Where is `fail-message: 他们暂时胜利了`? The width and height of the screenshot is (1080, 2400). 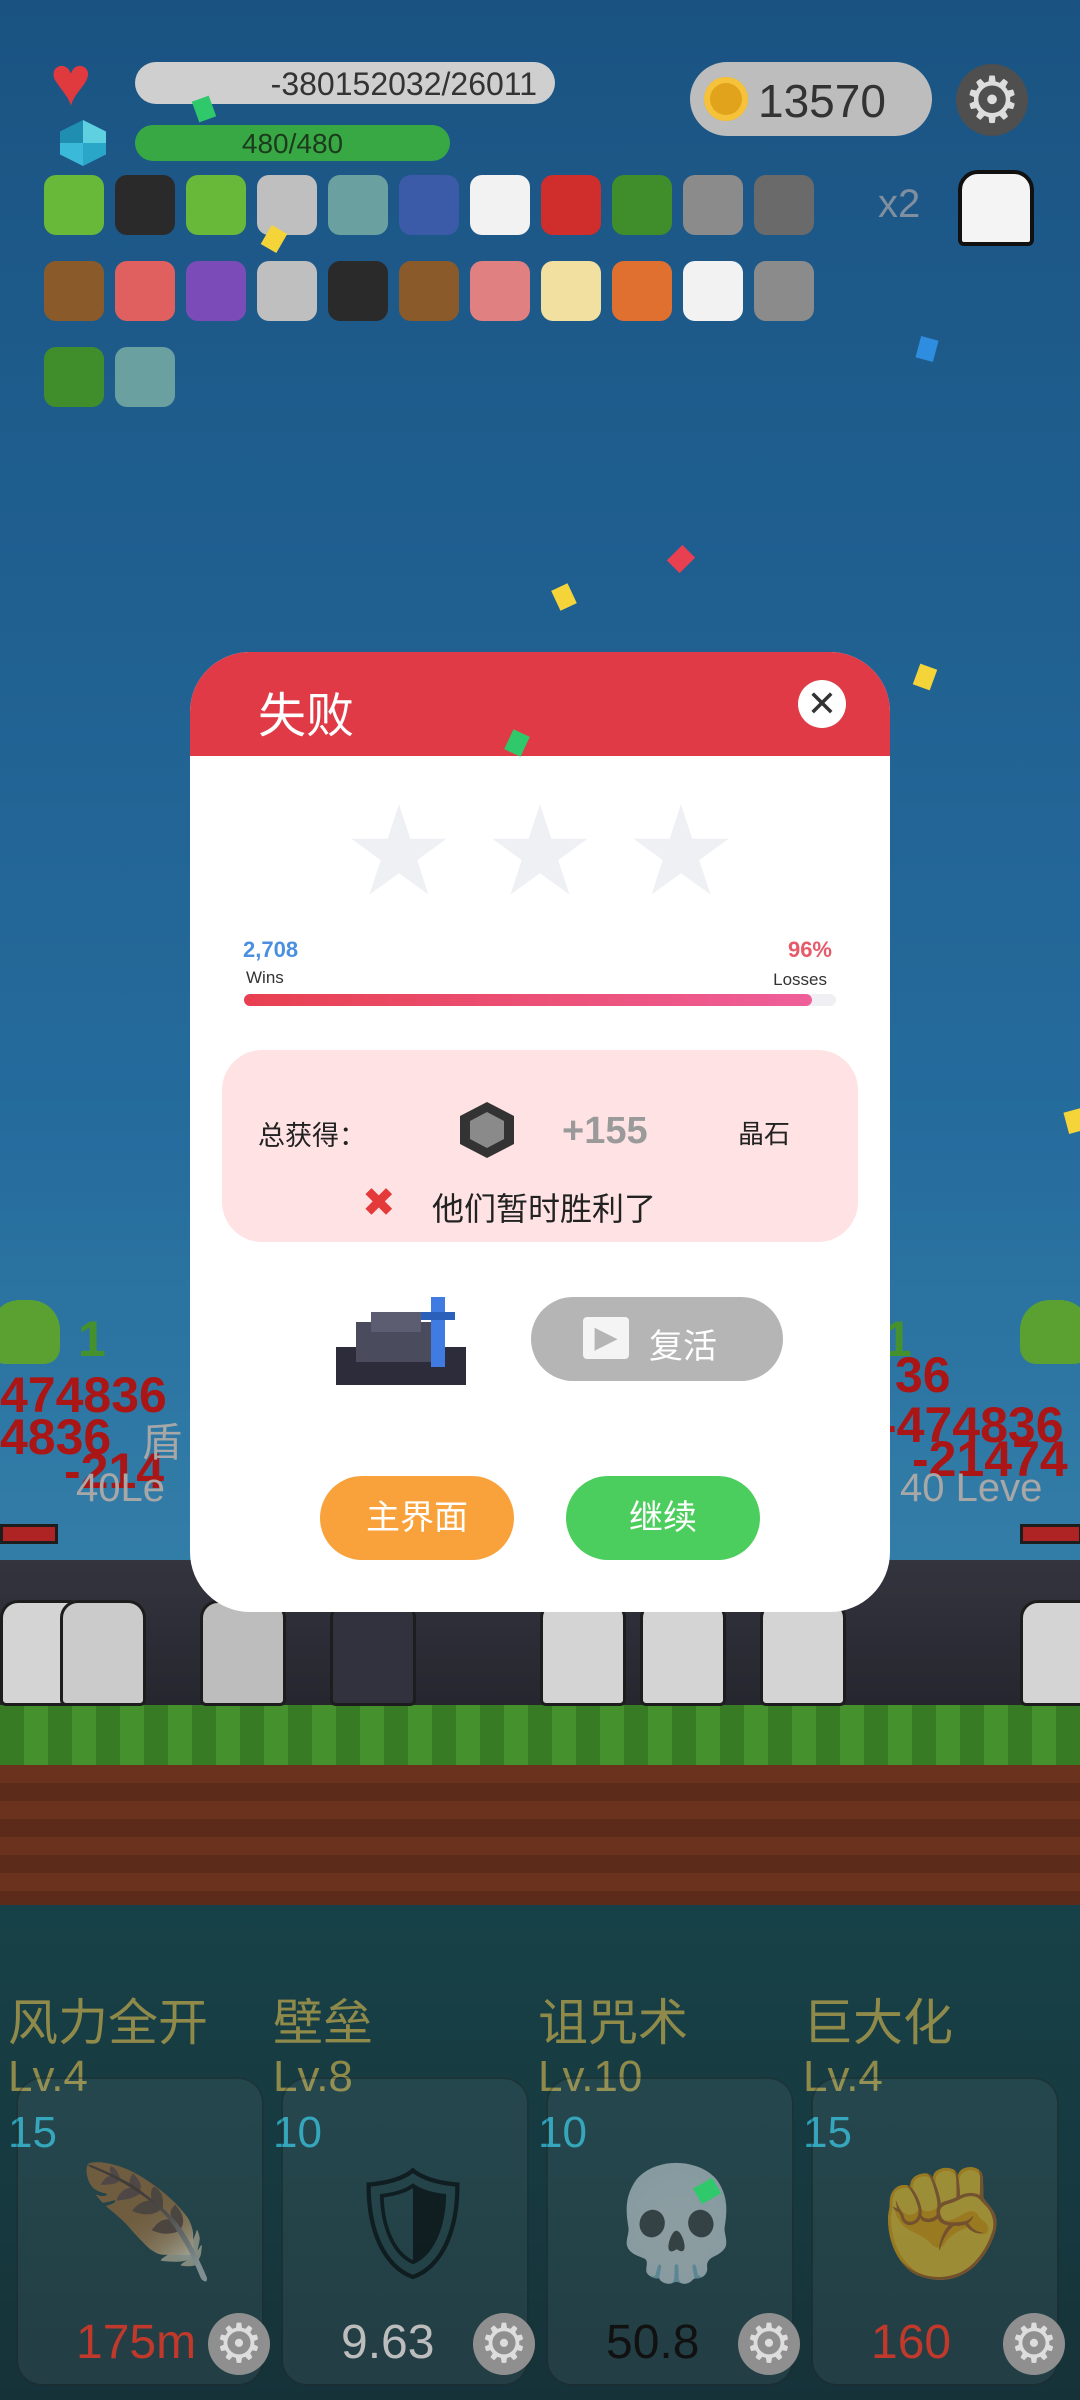 fail-message: 他们暂时胜利了 is located at coordinates (544, 1209).